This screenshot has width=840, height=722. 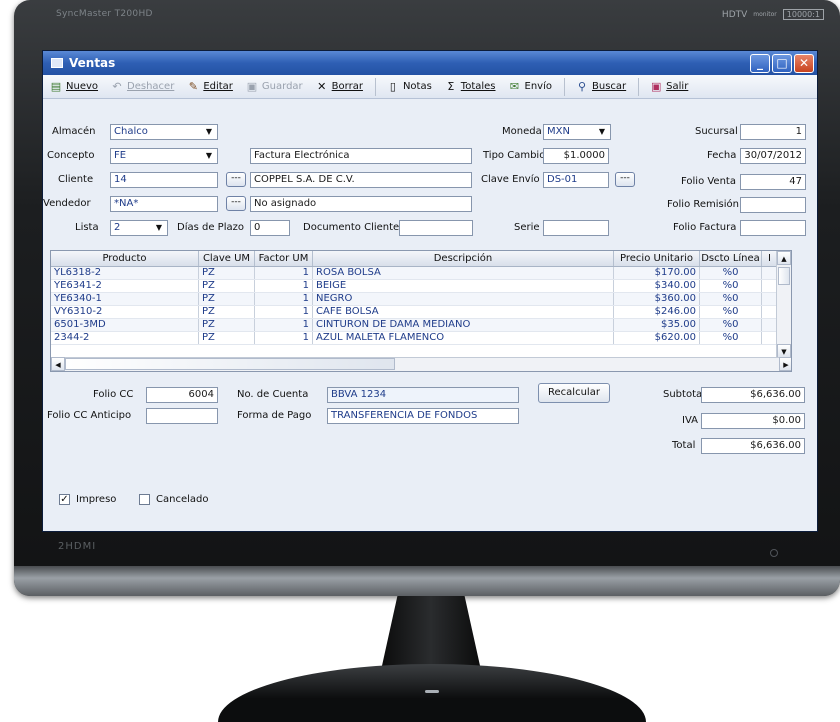 I want to click on cell-descripcion: NEGRO, so click(x=463, y=299).